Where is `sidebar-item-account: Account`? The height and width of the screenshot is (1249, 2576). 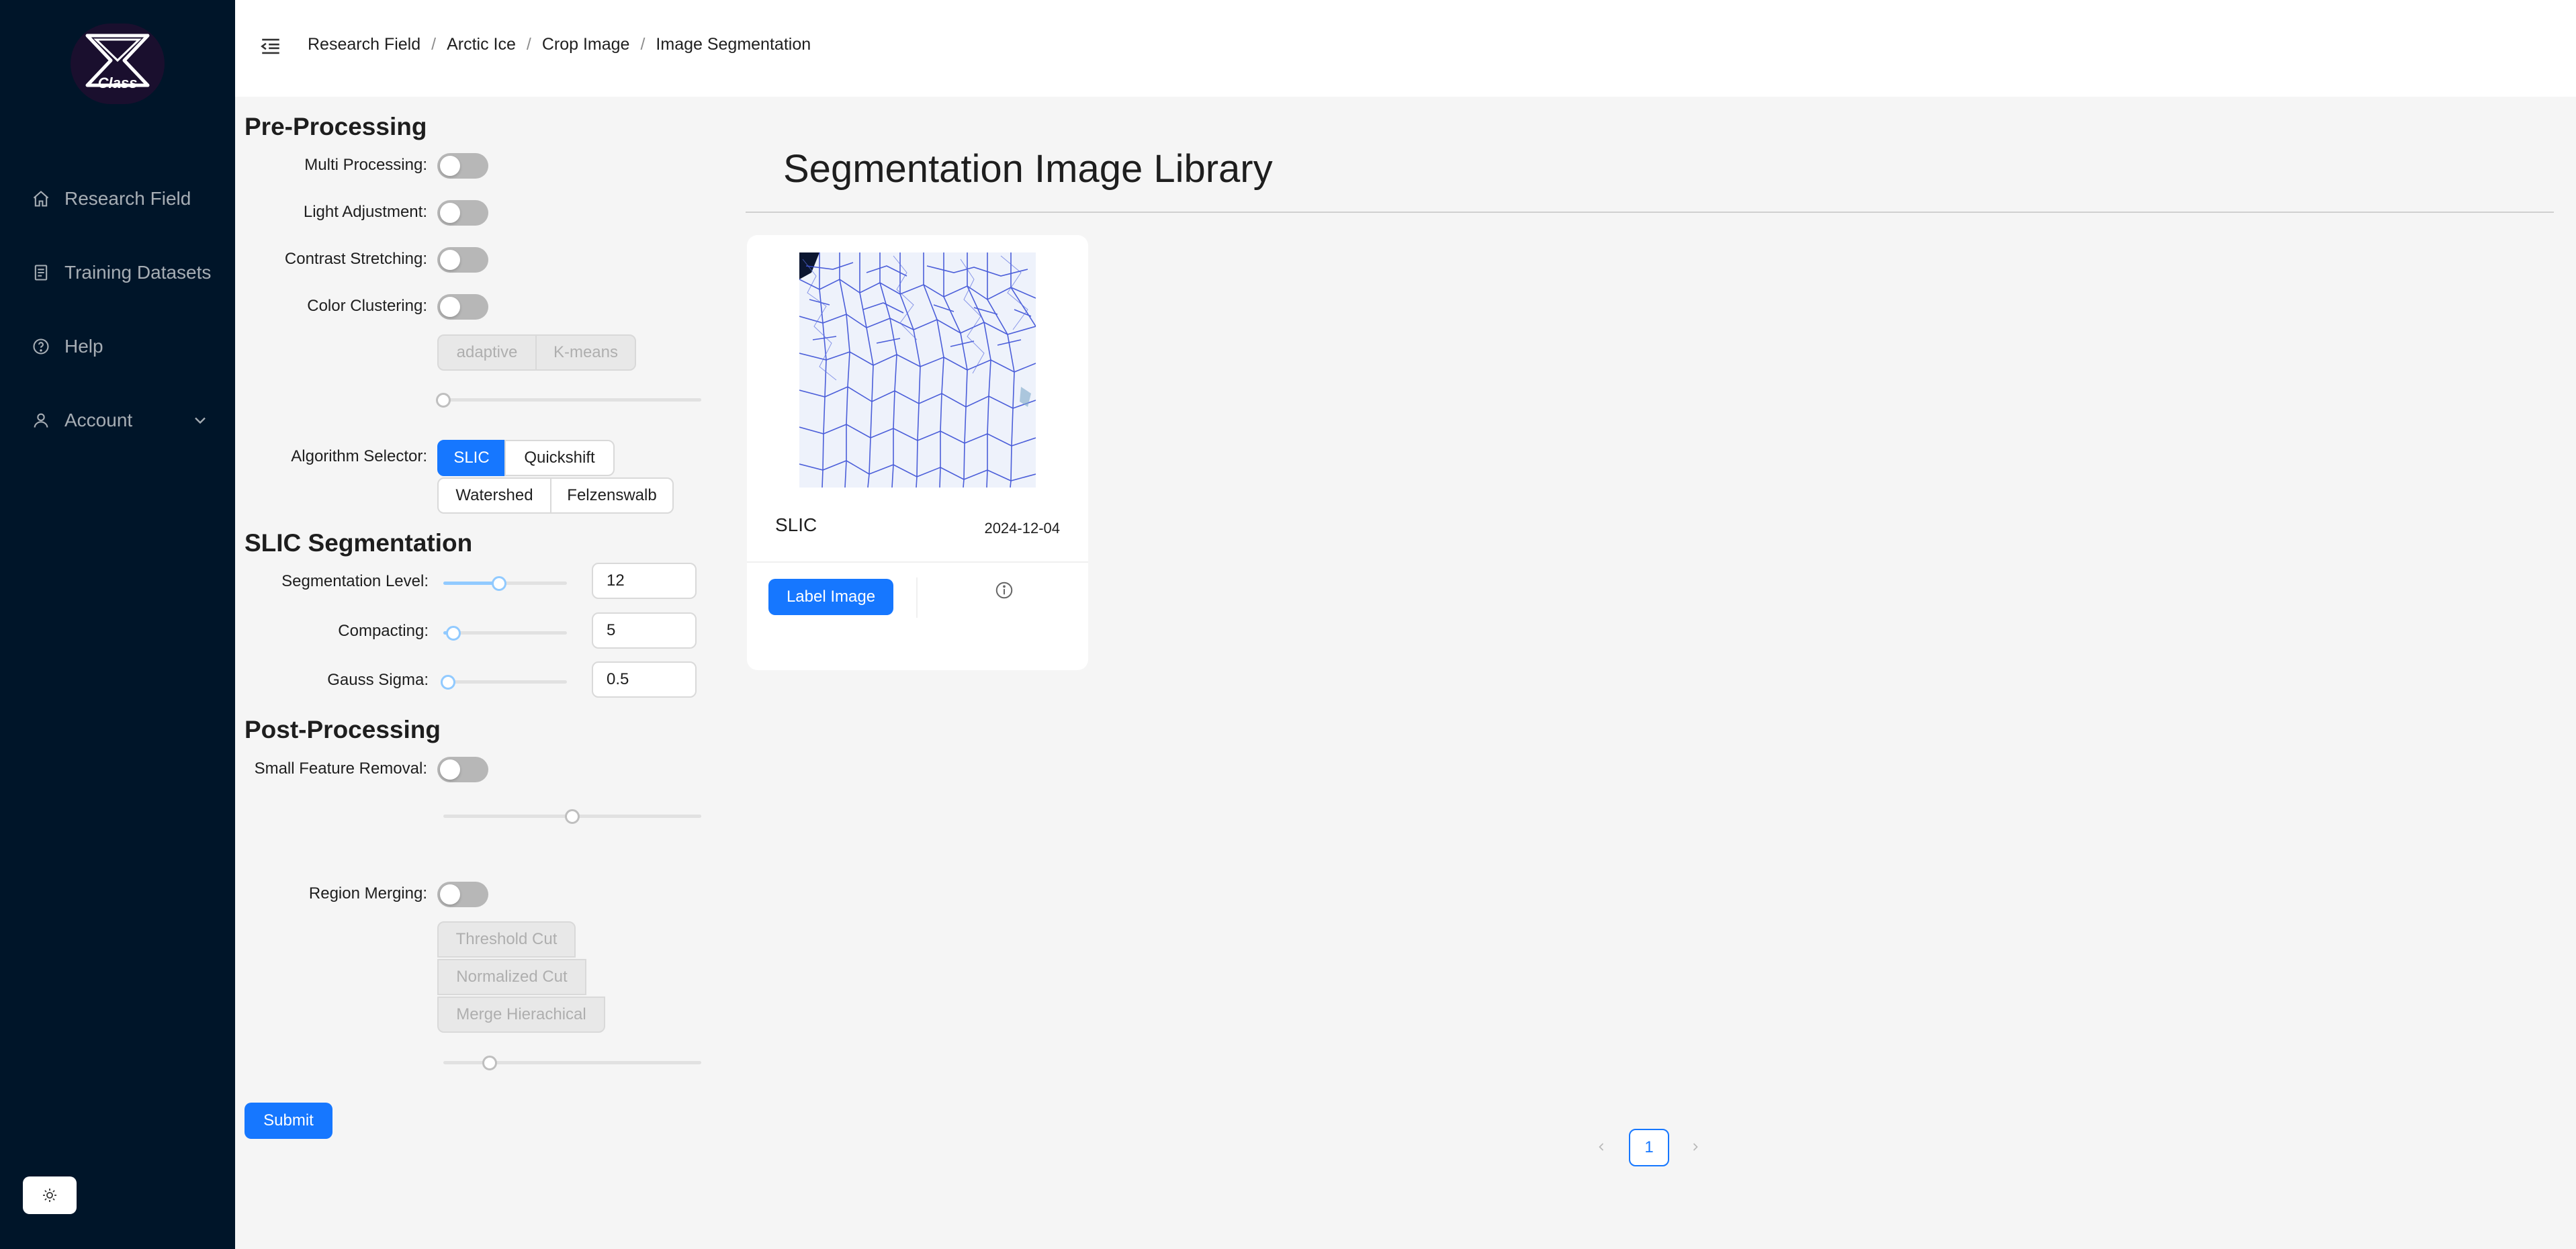 sidebar-item-account: Account is located at coordinates (118, 420).